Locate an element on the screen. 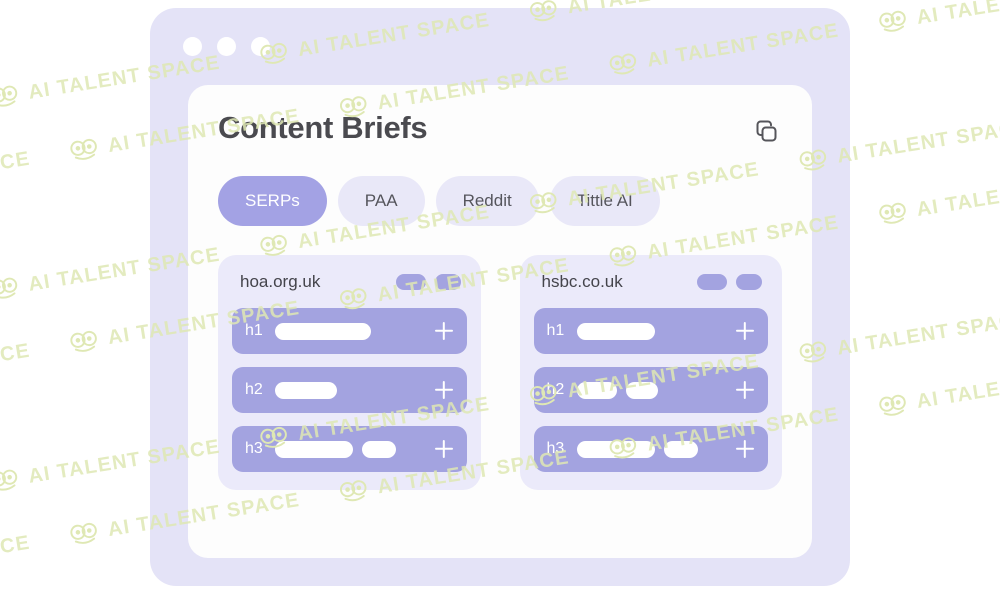 The image size is (1000, 600). tab-reddit: Reddit is located at coordinates (487, 201).